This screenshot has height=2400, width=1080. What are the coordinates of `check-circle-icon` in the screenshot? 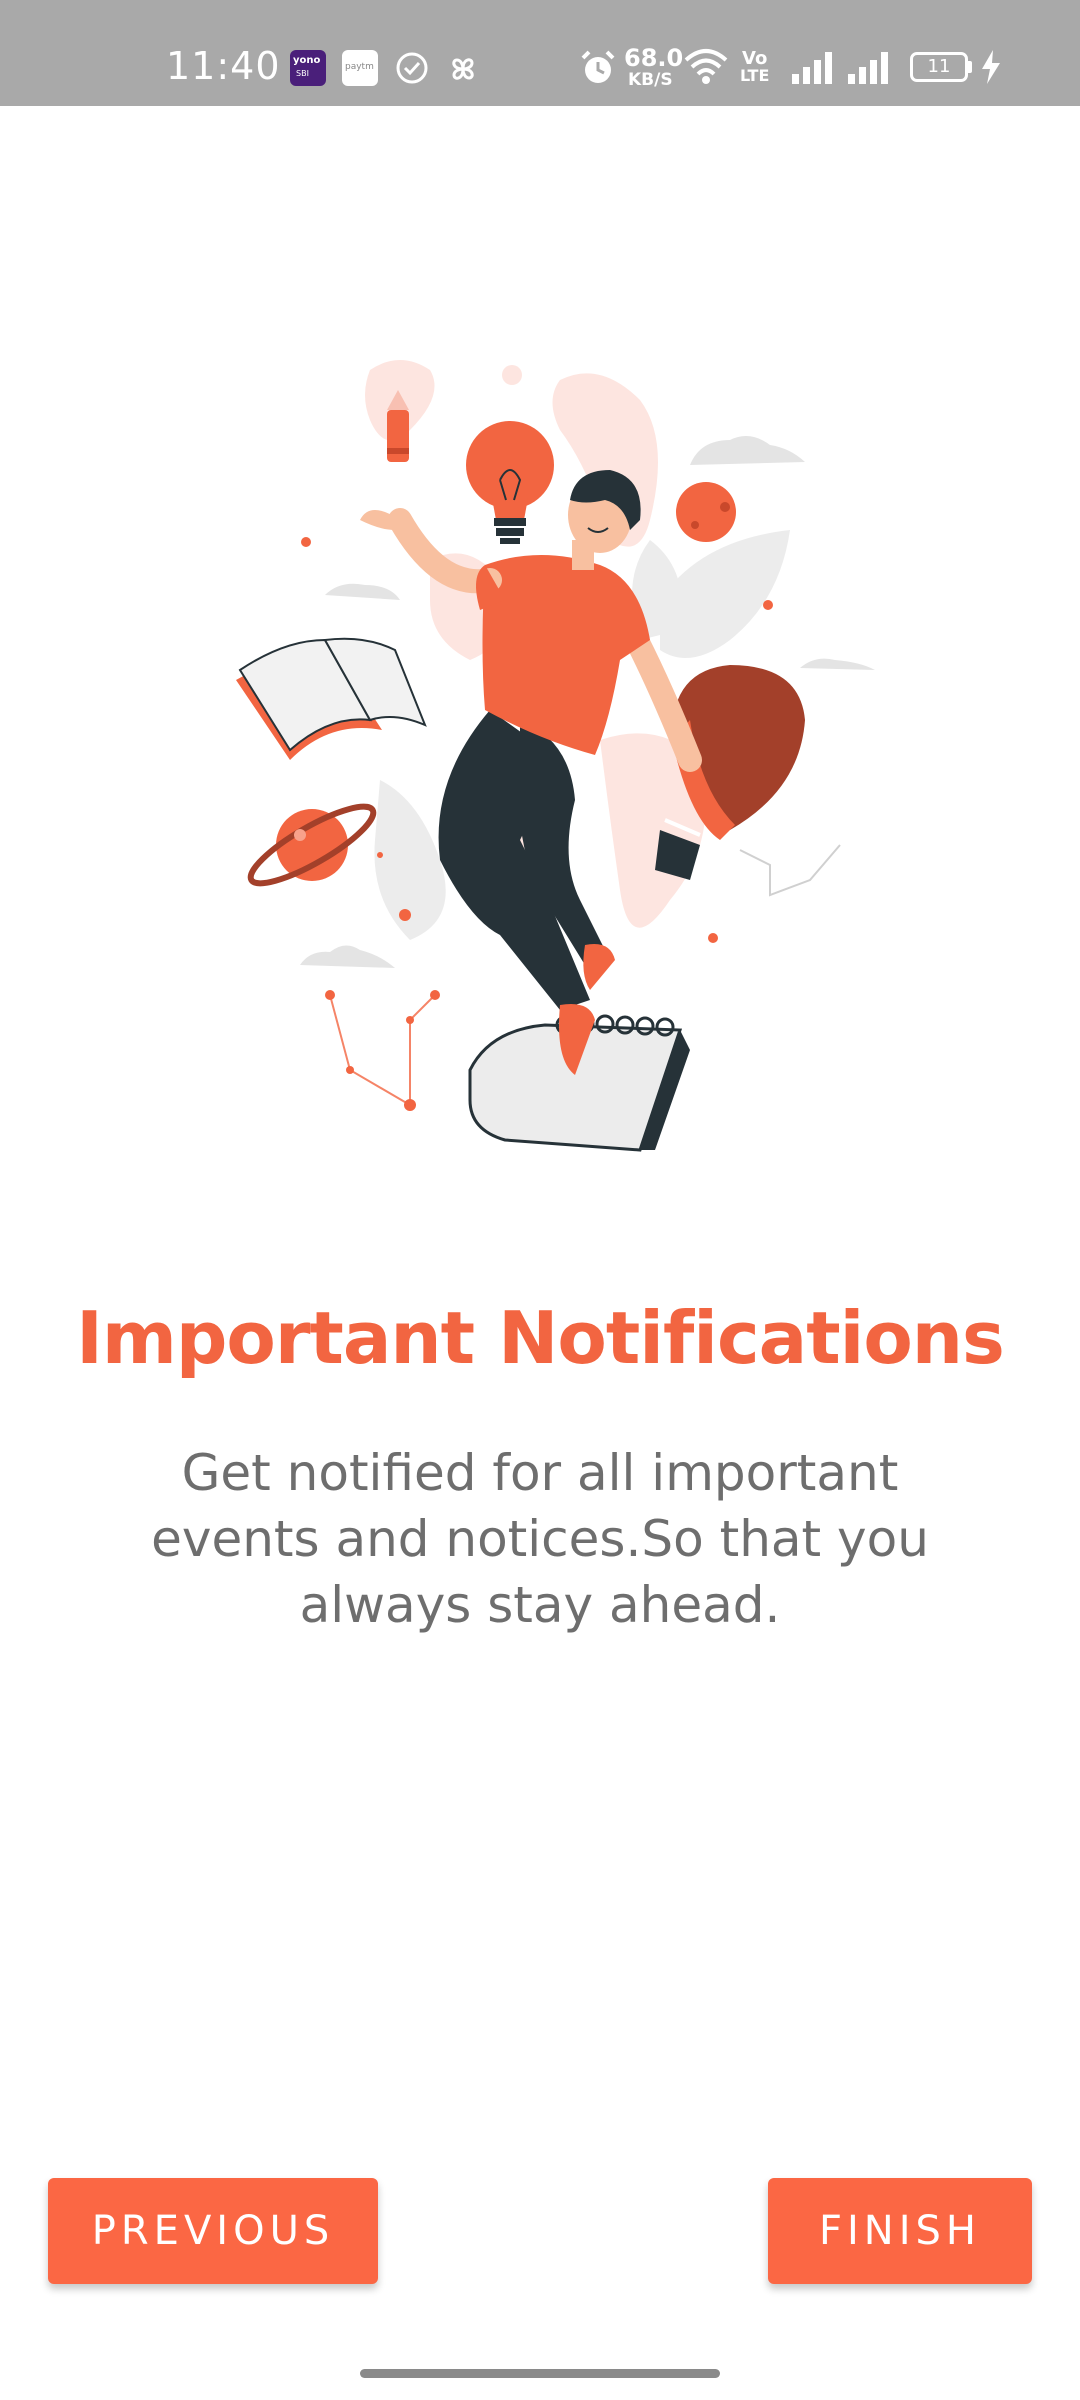 It's located at (412, 68).